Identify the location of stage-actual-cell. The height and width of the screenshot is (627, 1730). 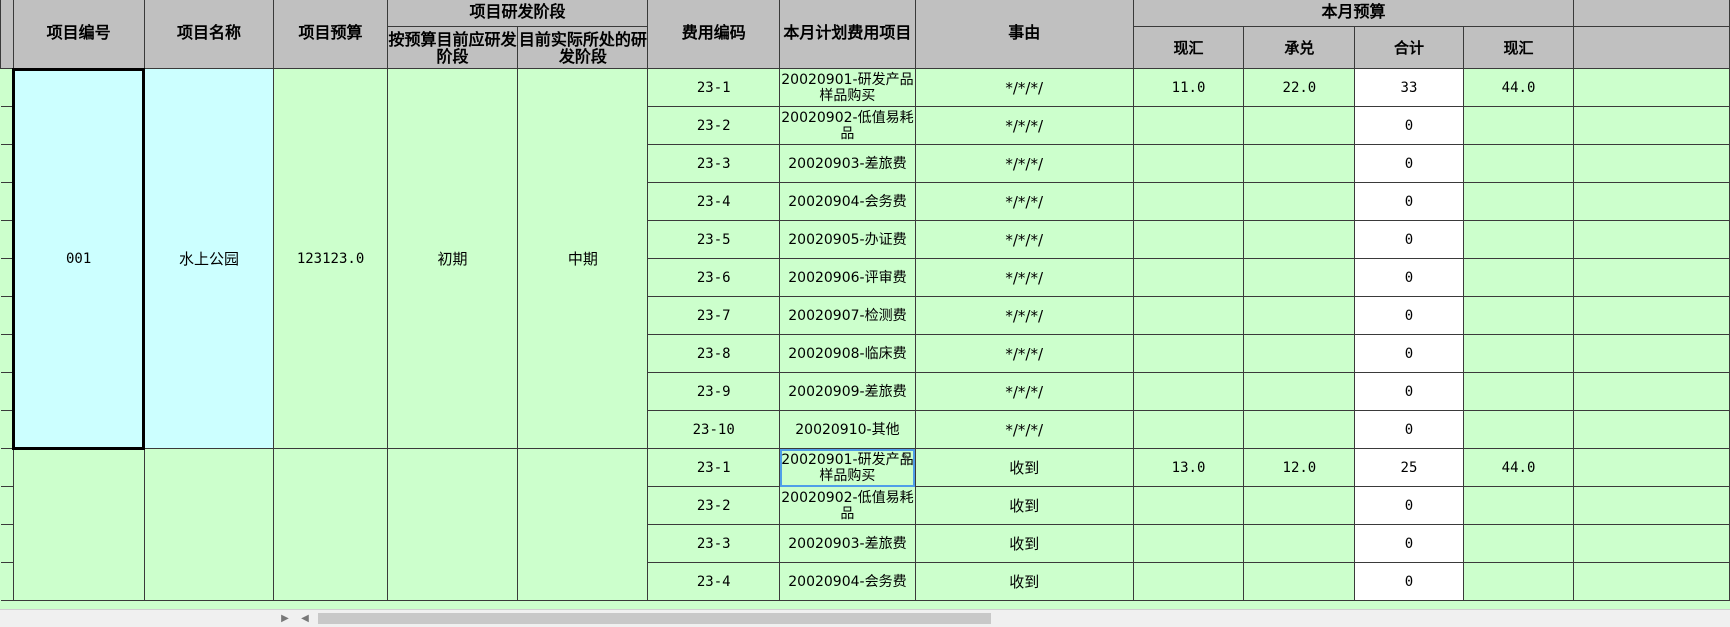
(583, 524).